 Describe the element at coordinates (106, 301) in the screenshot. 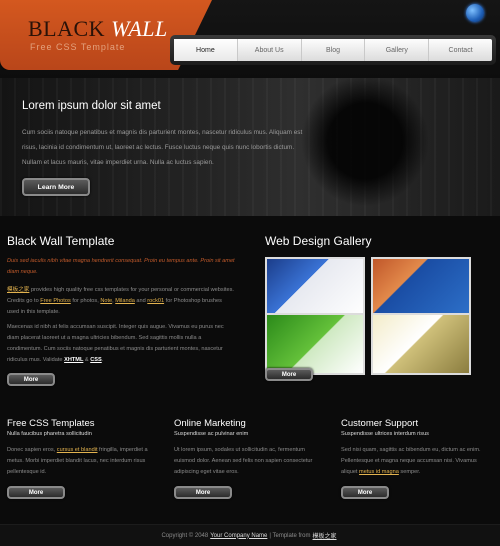

I see `link-note: Note` at that location.